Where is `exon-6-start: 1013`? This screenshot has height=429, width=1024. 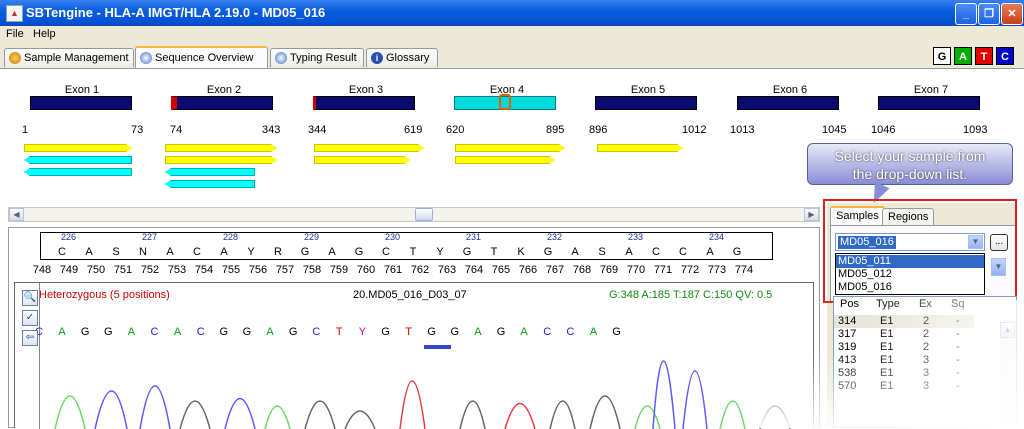 exon-6-start: 1013 is located at coordinates (742, 130).